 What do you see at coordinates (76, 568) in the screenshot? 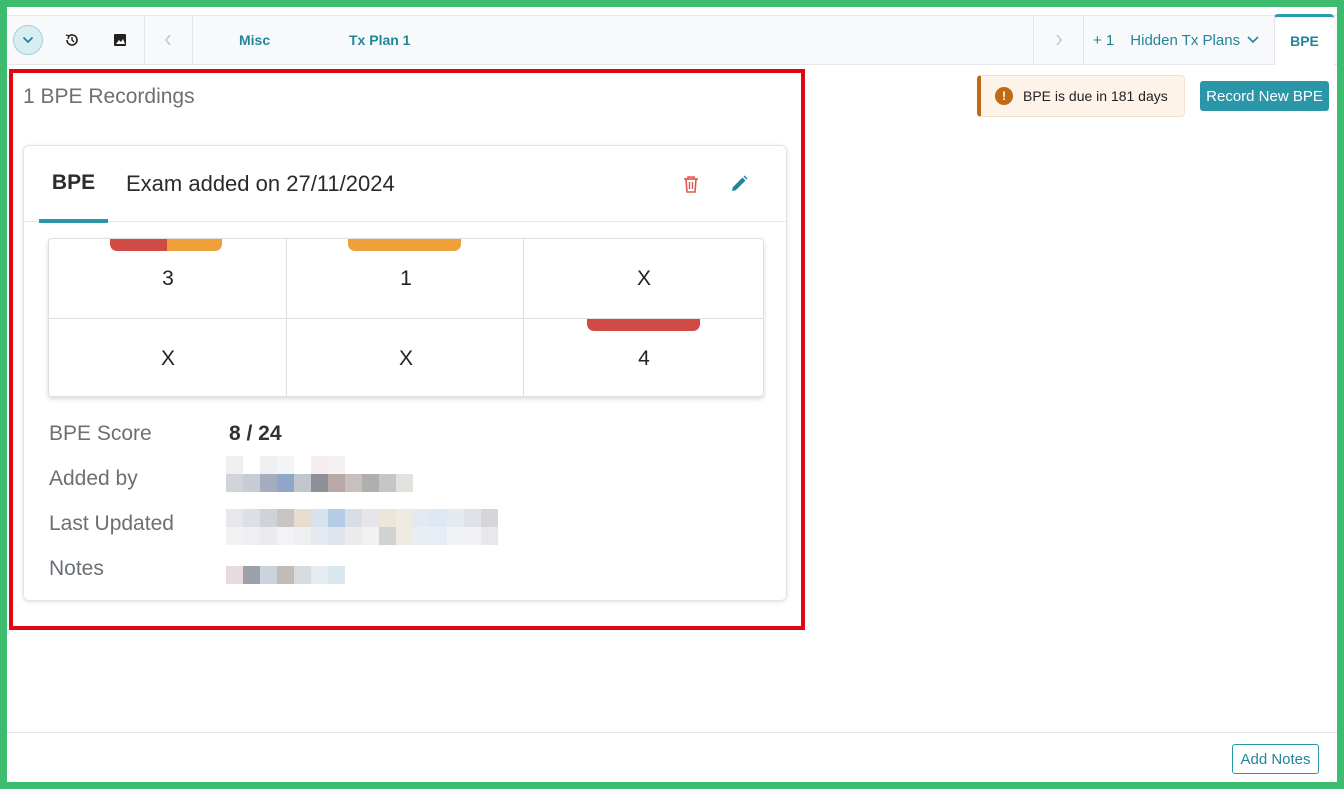
I see `notes-label: Notes` at bounding box center [76, 568].